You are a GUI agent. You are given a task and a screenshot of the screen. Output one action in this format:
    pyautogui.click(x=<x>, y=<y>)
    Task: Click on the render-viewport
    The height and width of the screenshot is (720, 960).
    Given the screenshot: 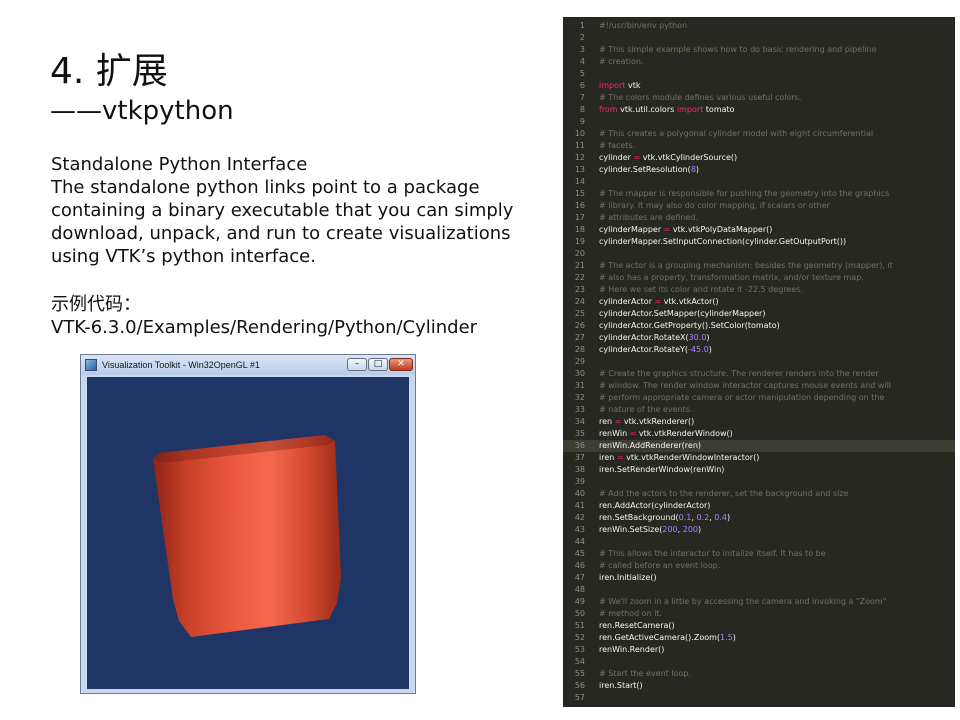 What is the action you would take?
    pyautogui.click(x=248, y=533)
    